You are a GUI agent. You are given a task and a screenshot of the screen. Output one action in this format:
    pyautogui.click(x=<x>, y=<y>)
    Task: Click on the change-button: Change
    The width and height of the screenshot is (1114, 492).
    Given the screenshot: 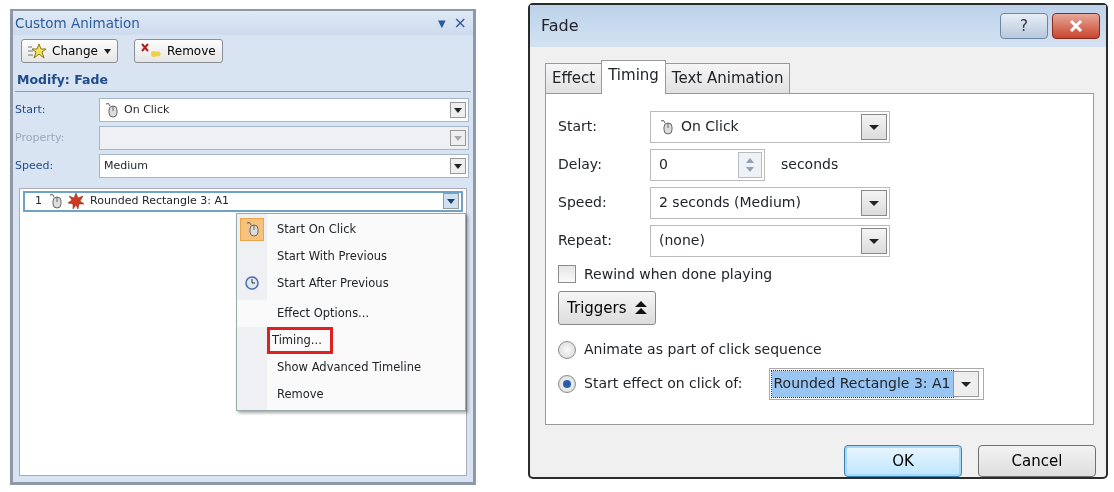 What is the action you would take?
    pyautogui.click(x=69, y=51)
    